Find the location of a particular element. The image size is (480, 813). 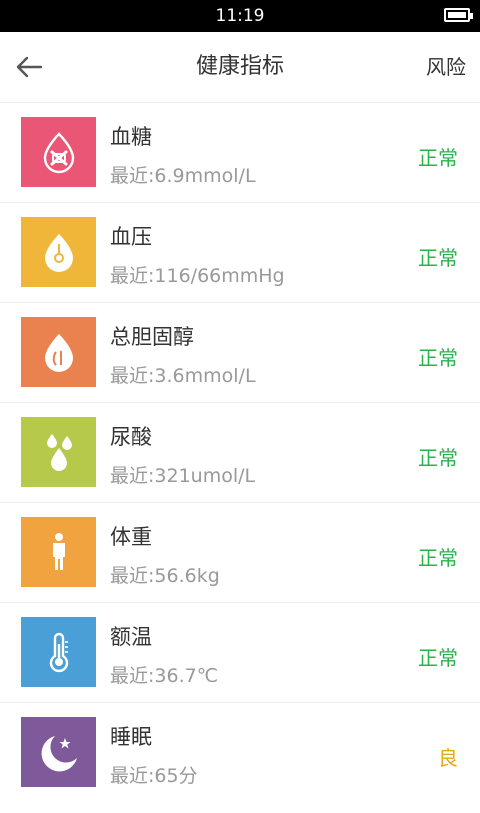

person-icon is located at coordinates (58, 551).